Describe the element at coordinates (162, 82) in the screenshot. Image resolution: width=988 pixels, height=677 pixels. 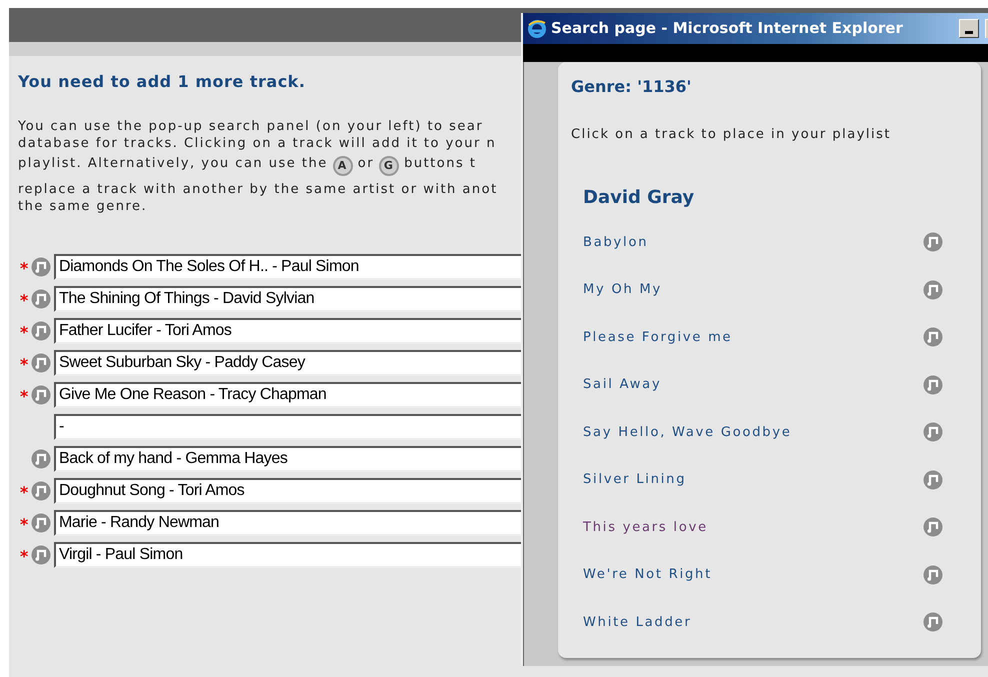
I see `heading: You need to add 1 more track.` at that location.